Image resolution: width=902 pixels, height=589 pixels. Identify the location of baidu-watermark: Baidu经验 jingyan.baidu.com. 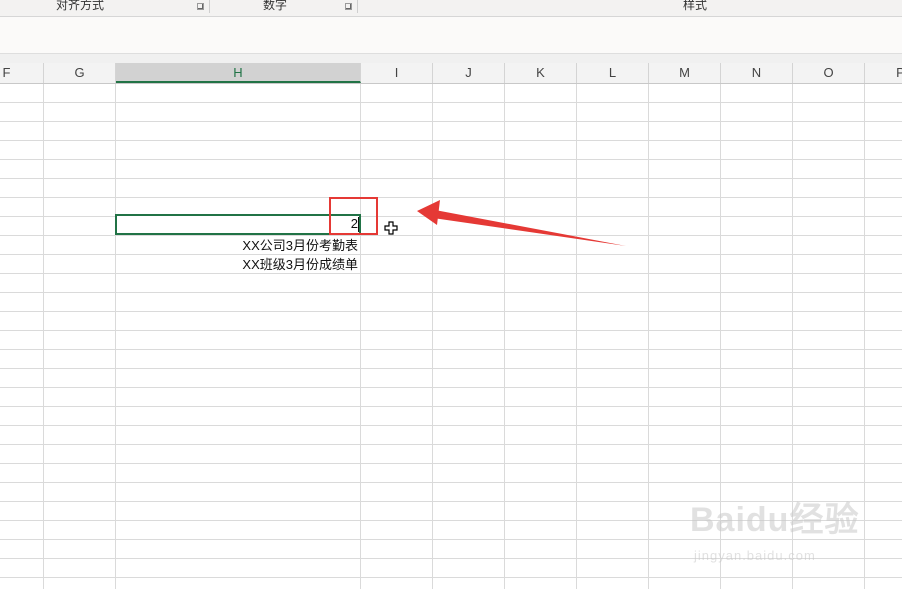
(780, 533).